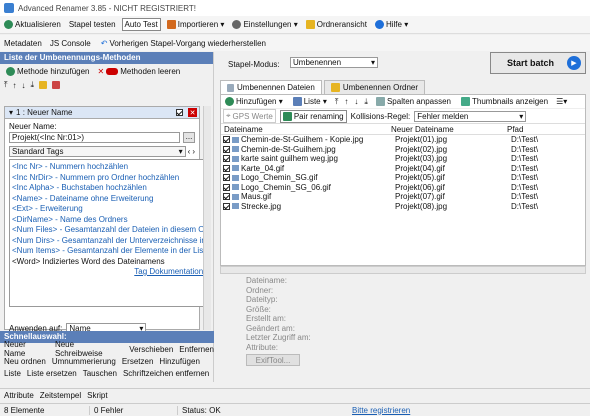 The image size is (590, 416). I want to click on pair-renaming-toggle: Pair renaming, so click(313, 116).